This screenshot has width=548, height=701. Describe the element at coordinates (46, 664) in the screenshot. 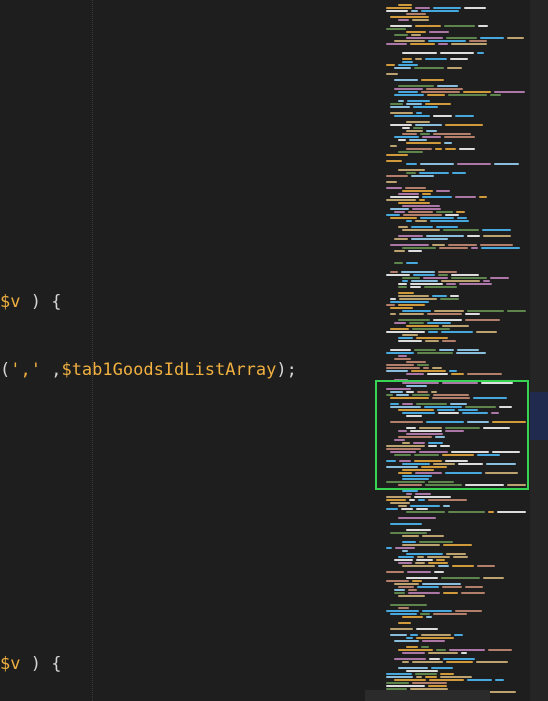

I see `punctuation-token: ) {` at that location.